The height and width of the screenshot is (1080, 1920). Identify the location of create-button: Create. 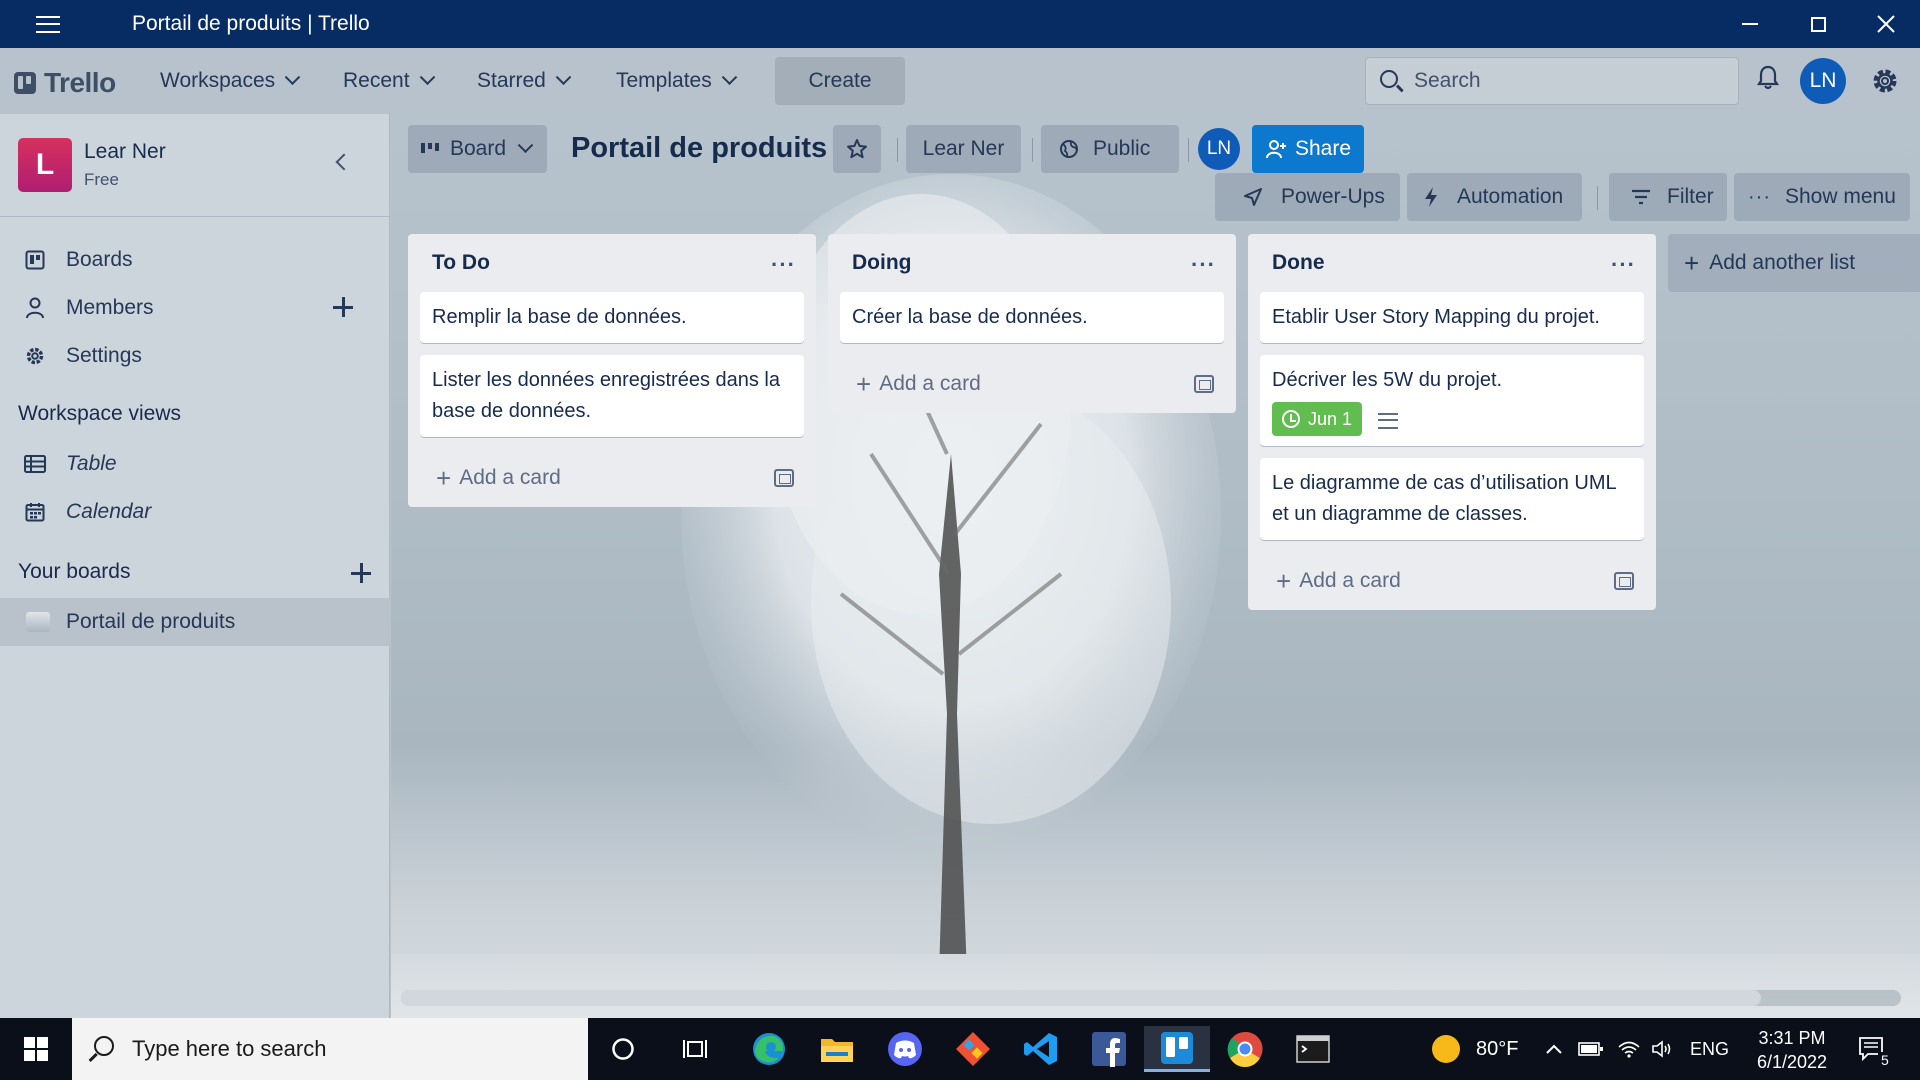
(840, 81).